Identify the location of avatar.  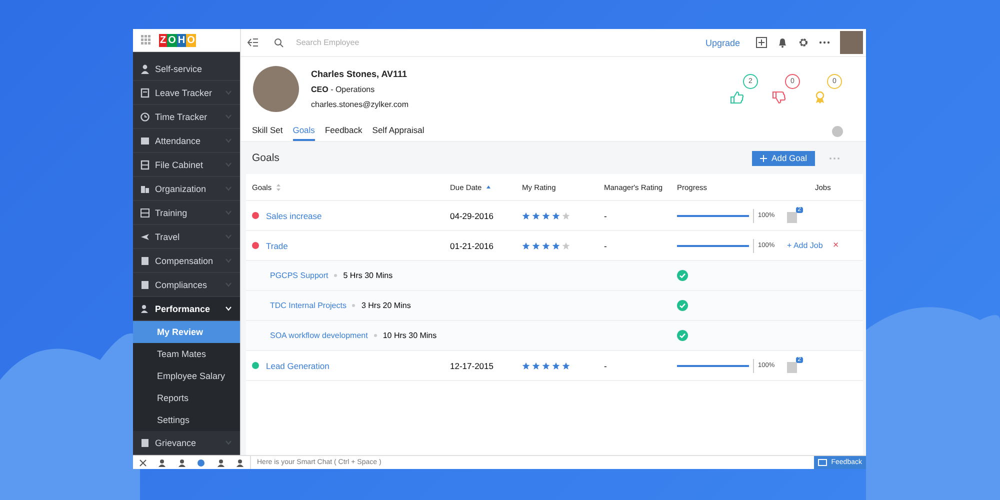
(276, 89).